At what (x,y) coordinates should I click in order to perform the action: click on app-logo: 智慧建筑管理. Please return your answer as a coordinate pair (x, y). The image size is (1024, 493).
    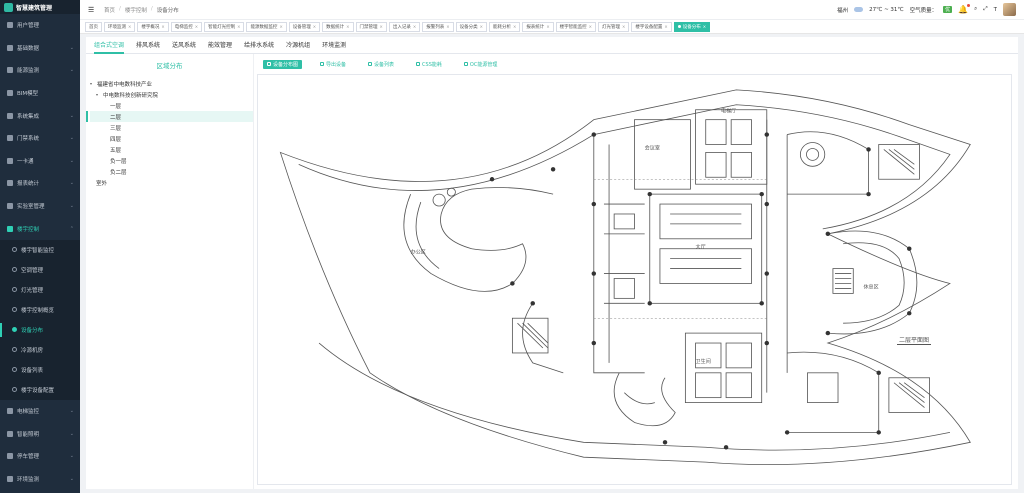
    Looking at the image, I should click on (40, 7).